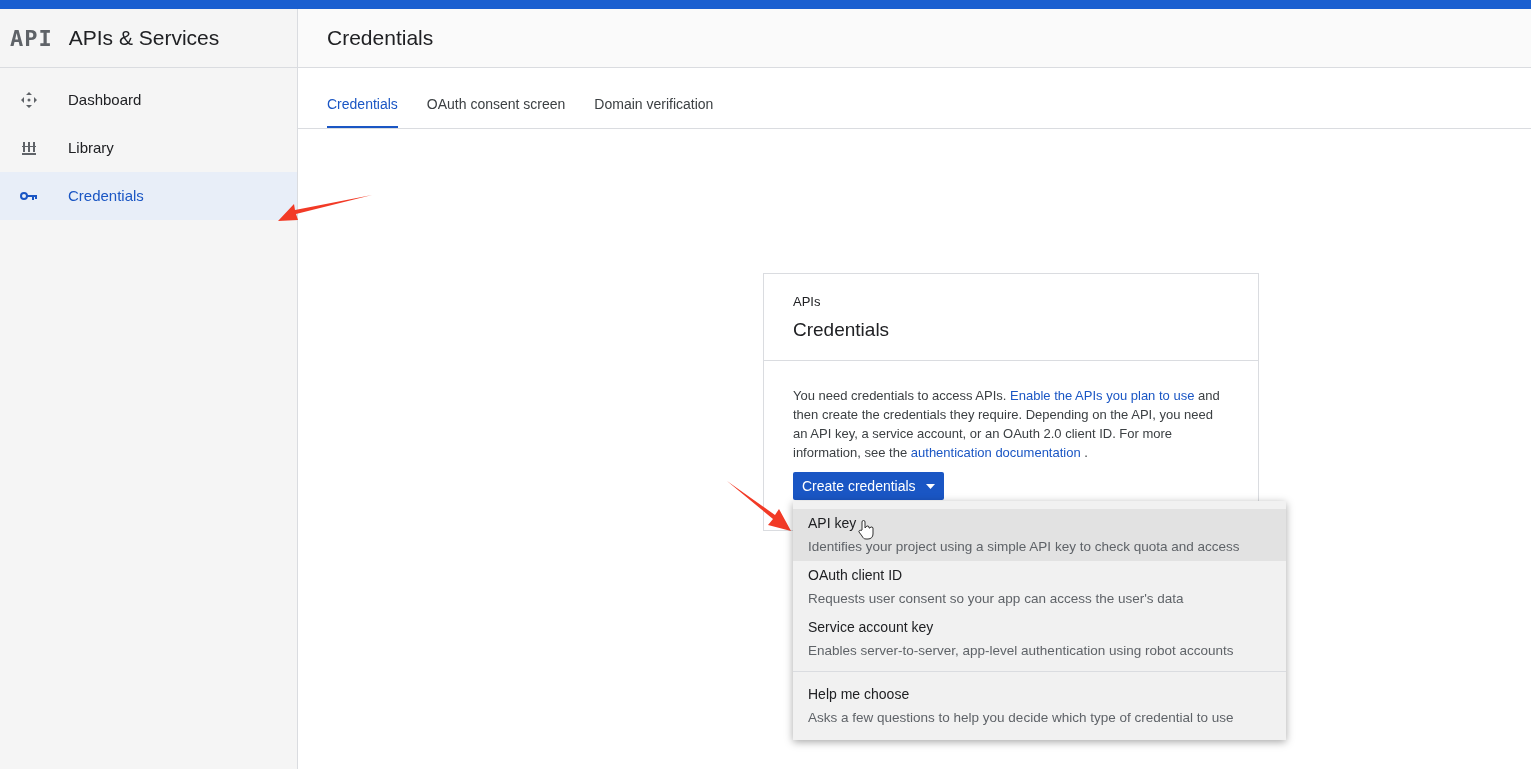 The image size is (1531, 769). I want to click on menu-item: API key Identifies your project using a simple API key to check quota and access, so click(1039, 535).